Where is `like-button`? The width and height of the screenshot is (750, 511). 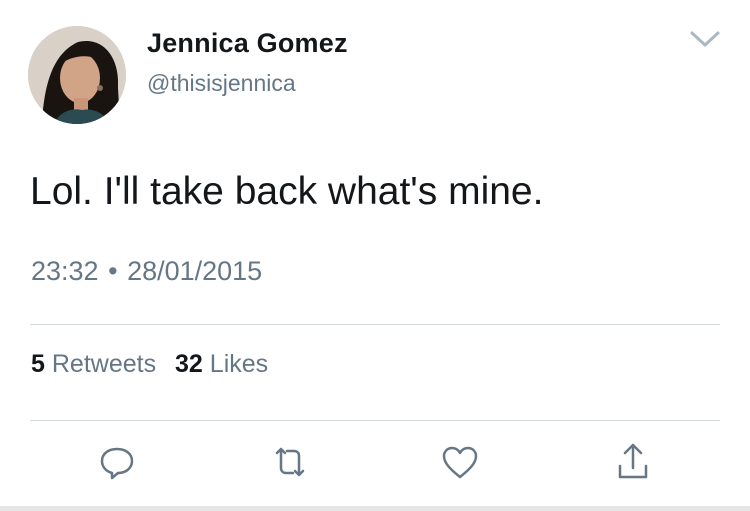
like-button is located at coordinates (460, 462).